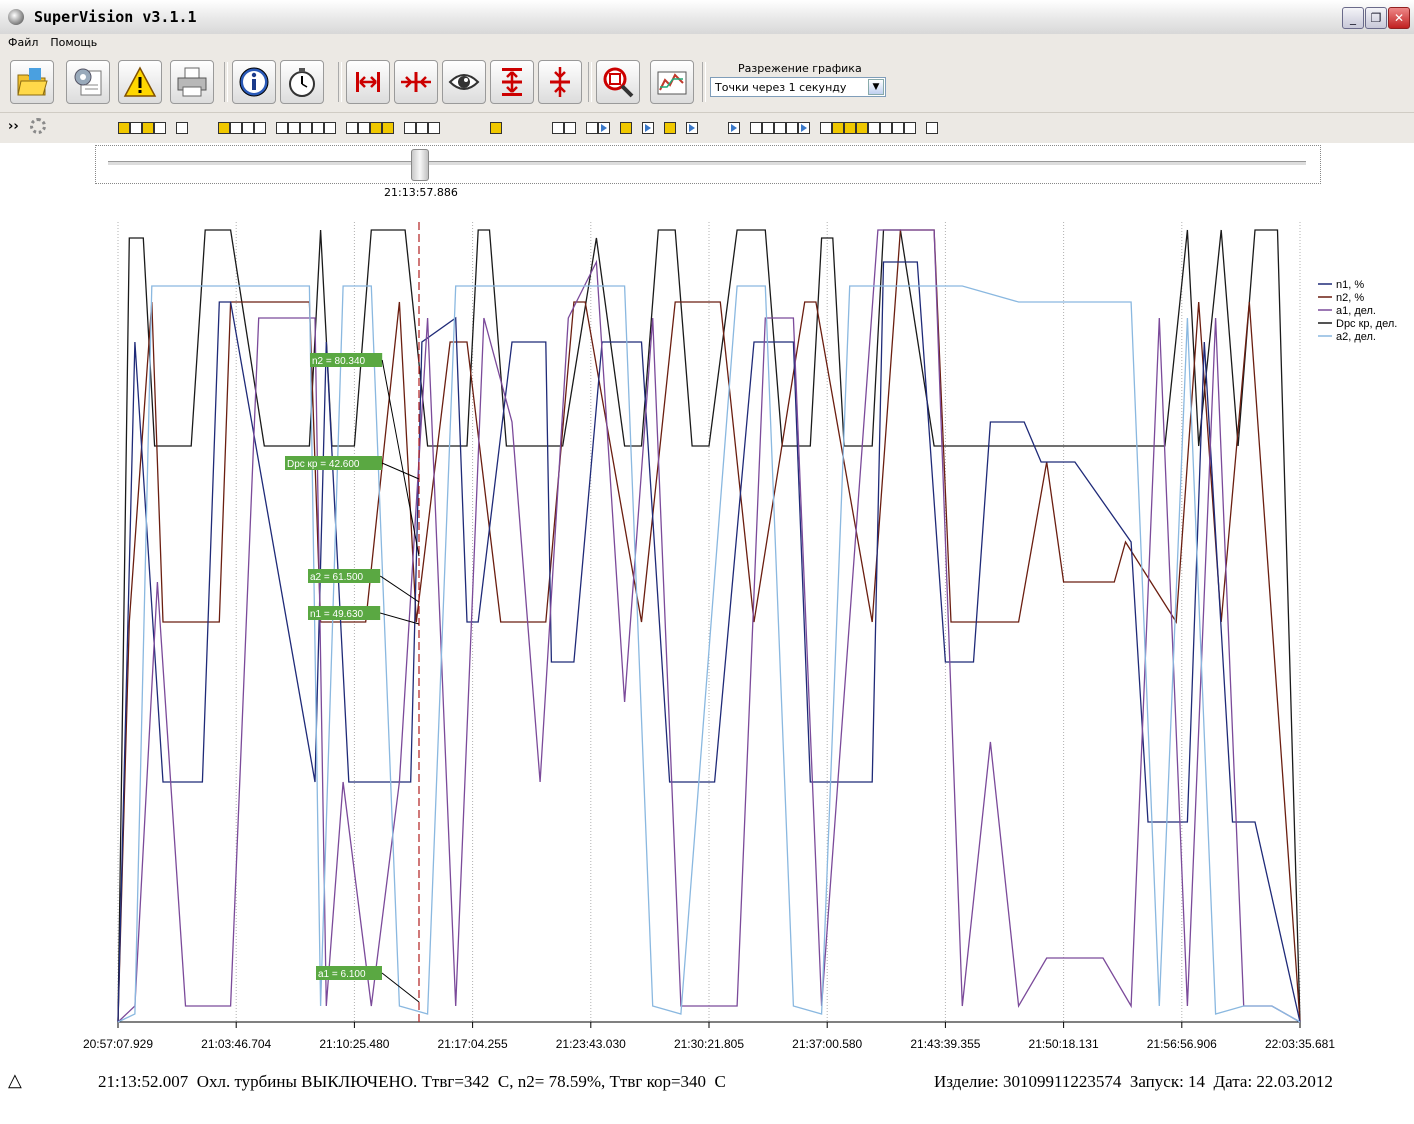 The width and height of the screenshot is (1414, 1124). I want to click on chart-properties-icon, so click(672, 83).